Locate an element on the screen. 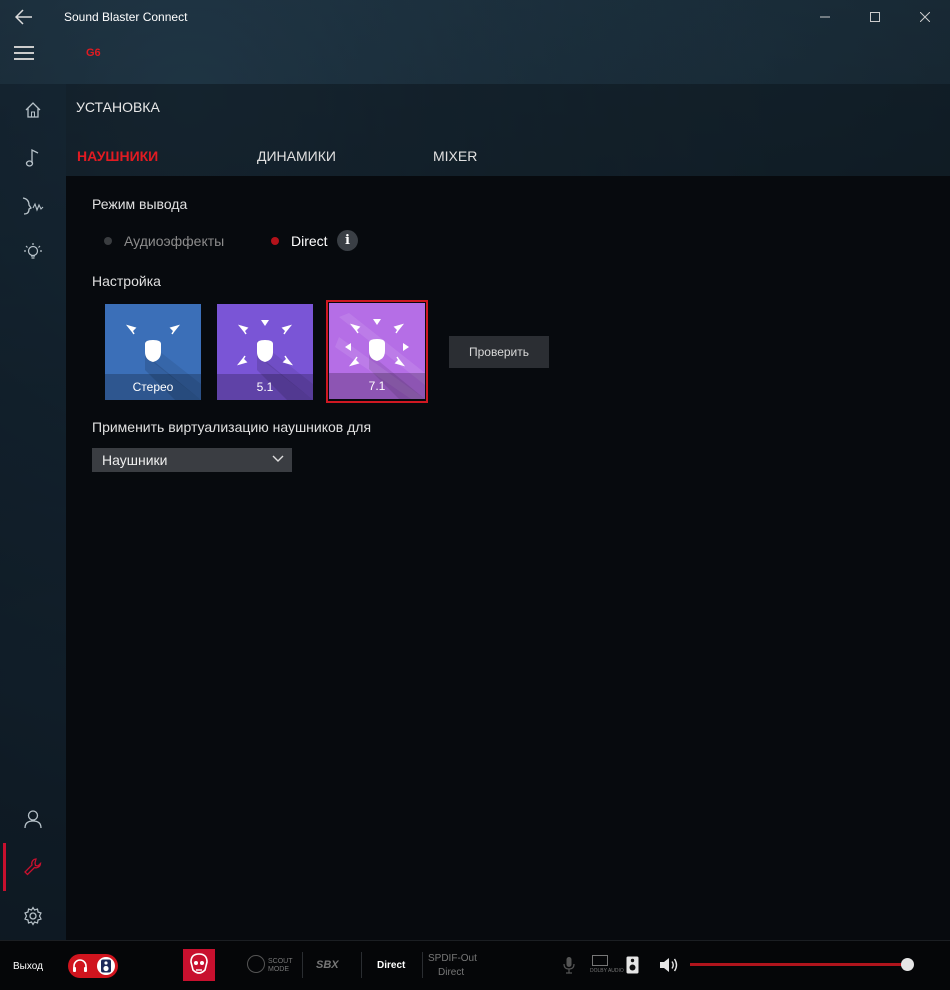  tile-7-1: 7.1 is located at coordinates (377, 351).